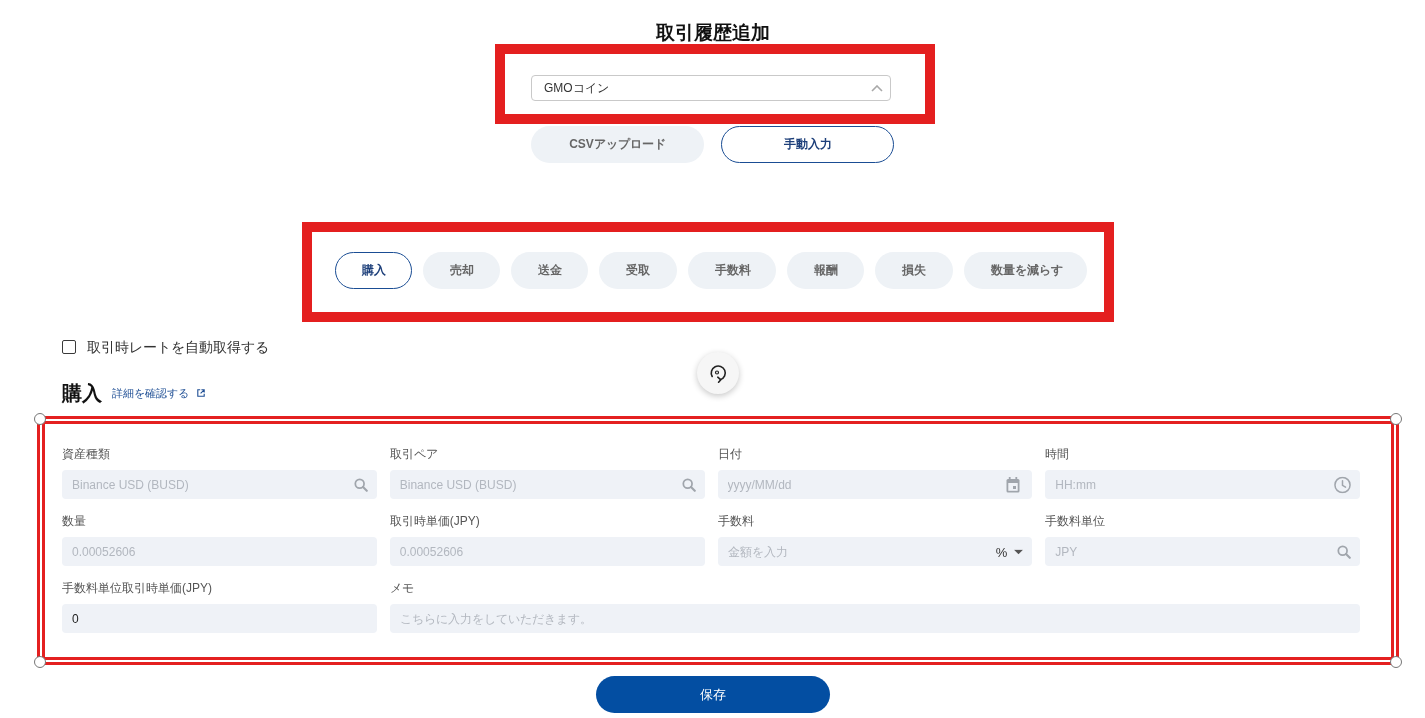 This screenshot has height=718, width=1425. Describe the element at coordinates (82, 393) in the screenshot. I see `section-heading: 購入` at that location.